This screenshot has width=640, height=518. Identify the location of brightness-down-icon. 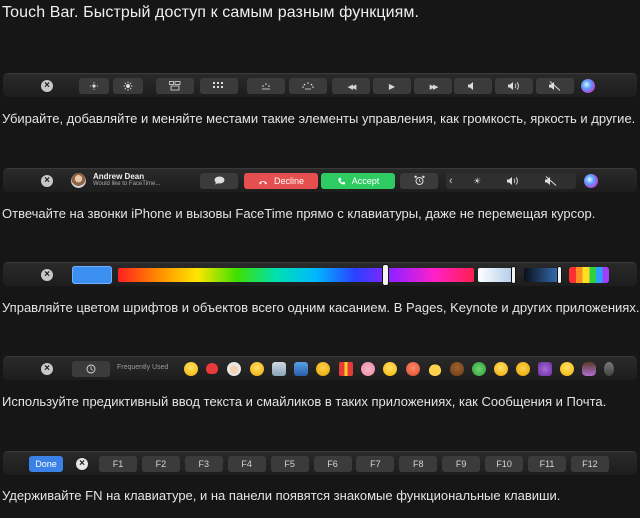
(94, 86).